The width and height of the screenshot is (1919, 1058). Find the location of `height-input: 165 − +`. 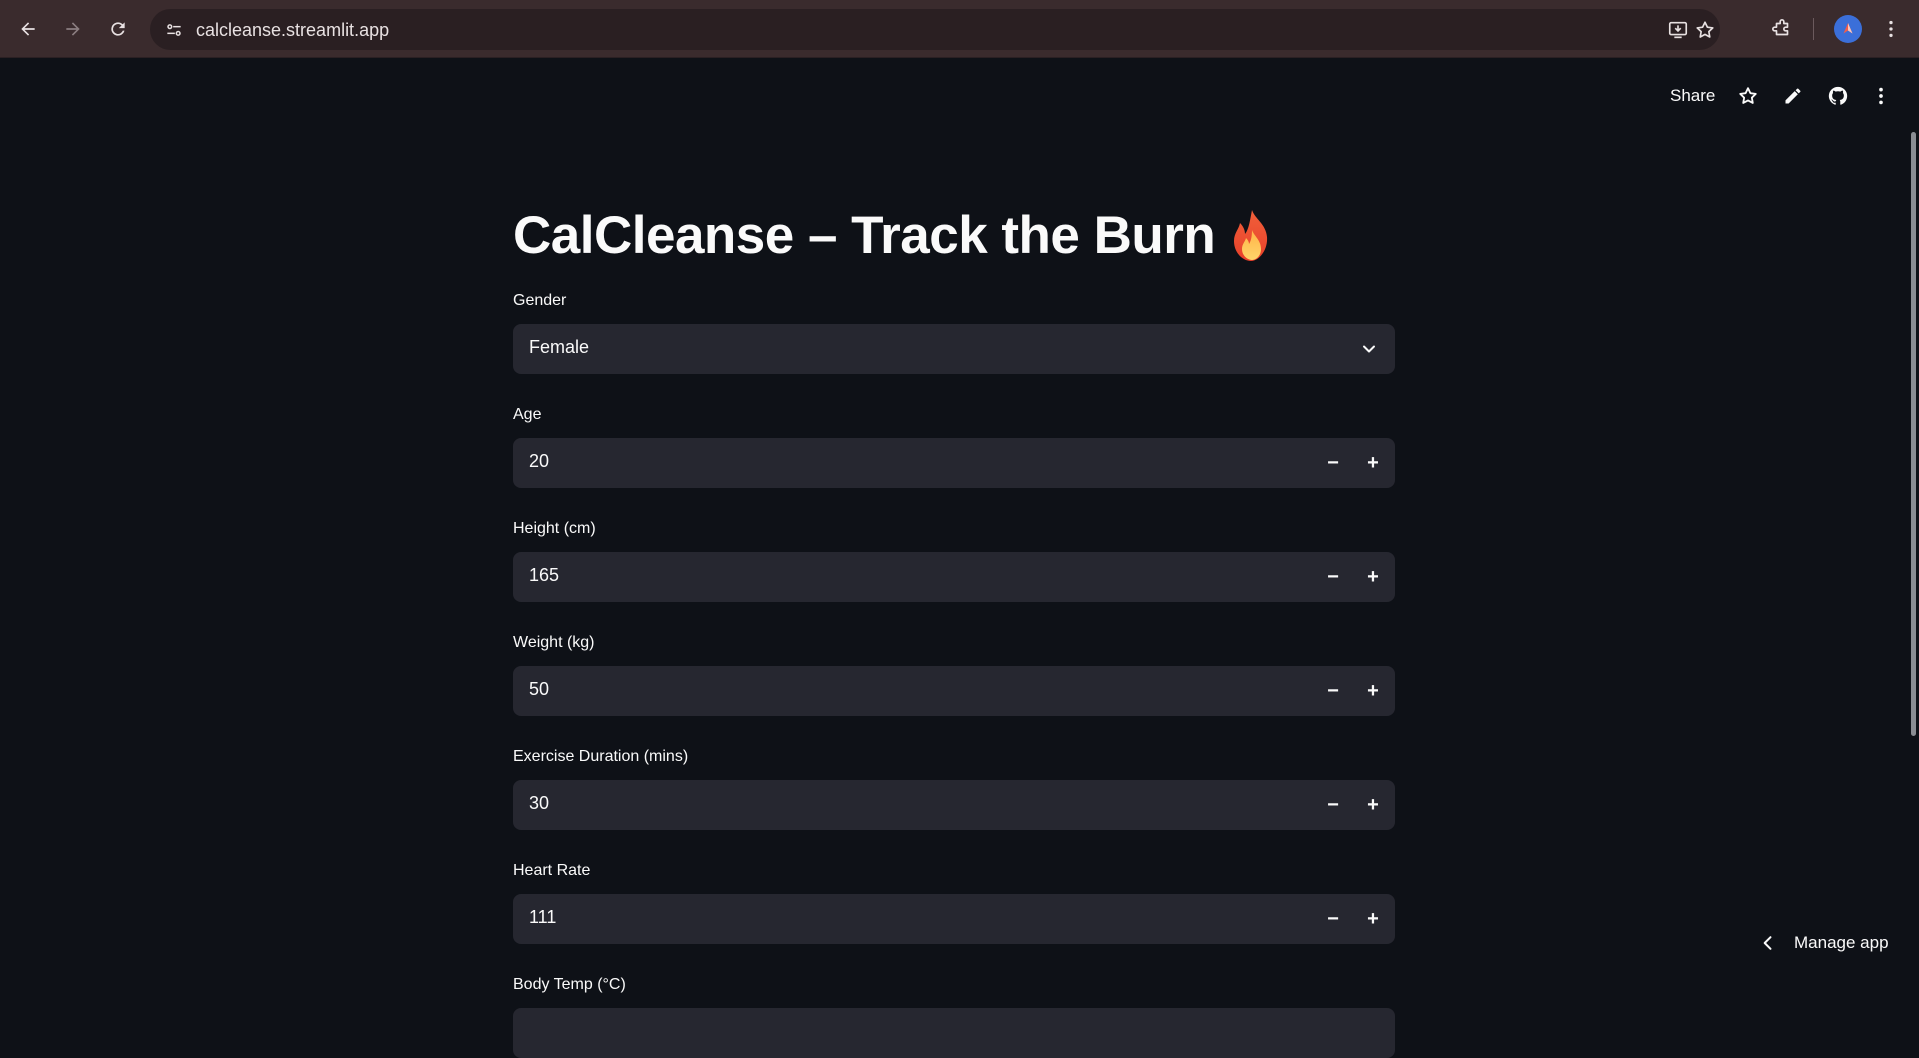

height-input: 165 − + is located at coordinates (954, 577).